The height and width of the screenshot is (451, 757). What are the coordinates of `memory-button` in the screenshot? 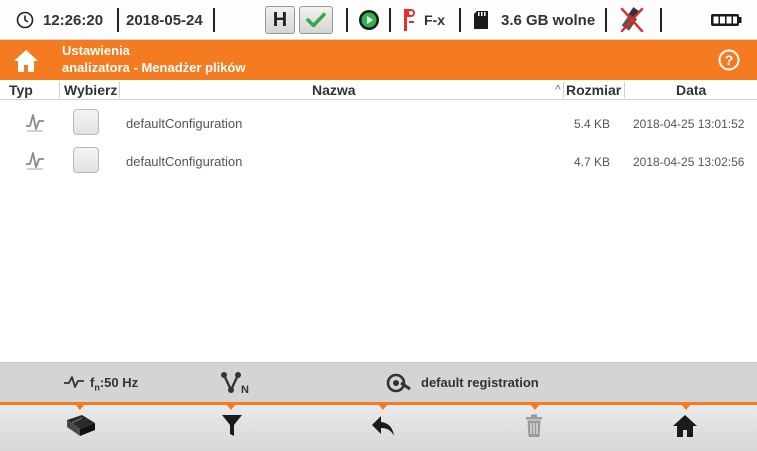 It's located at (80, 428).